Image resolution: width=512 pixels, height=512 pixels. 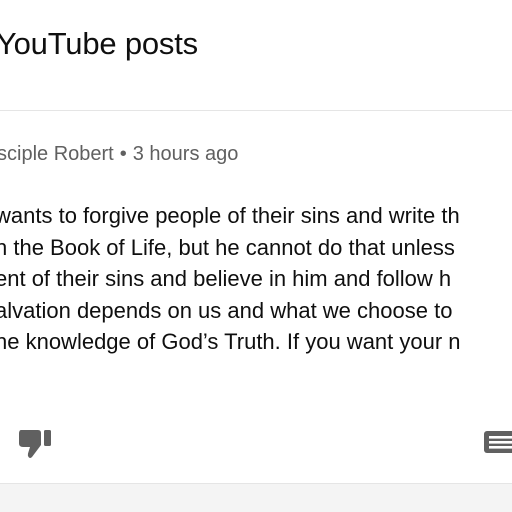 I want to click on dislike-button, so click(x=35, y=443).